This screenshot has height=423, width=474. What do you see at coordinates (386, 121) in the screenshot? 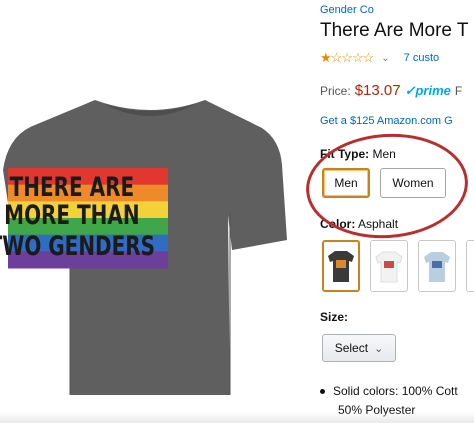
I see `promo-link: Get a $125 Amazon.com G` at bounding box center [386, 121].